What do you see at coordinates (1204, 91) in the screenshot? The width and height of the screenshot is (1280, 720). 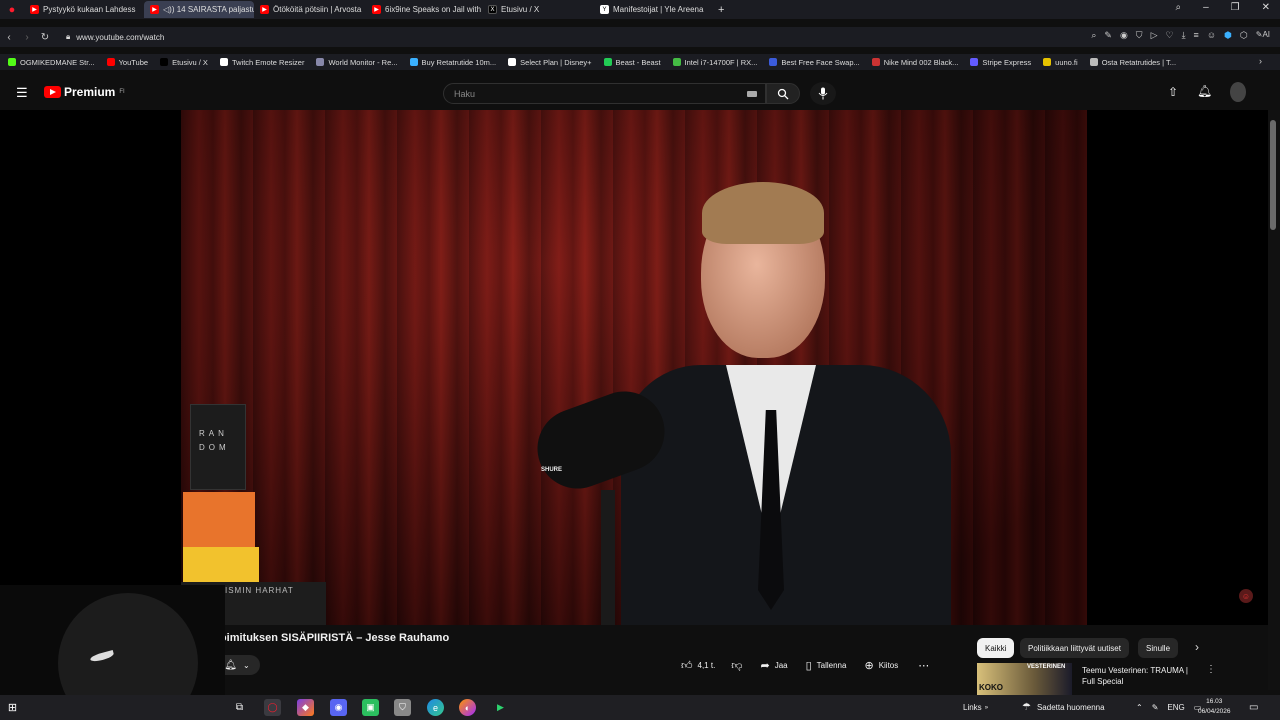 I see `notifications-bell-icon: 🔔︎` at bounding box center [1204, 91].